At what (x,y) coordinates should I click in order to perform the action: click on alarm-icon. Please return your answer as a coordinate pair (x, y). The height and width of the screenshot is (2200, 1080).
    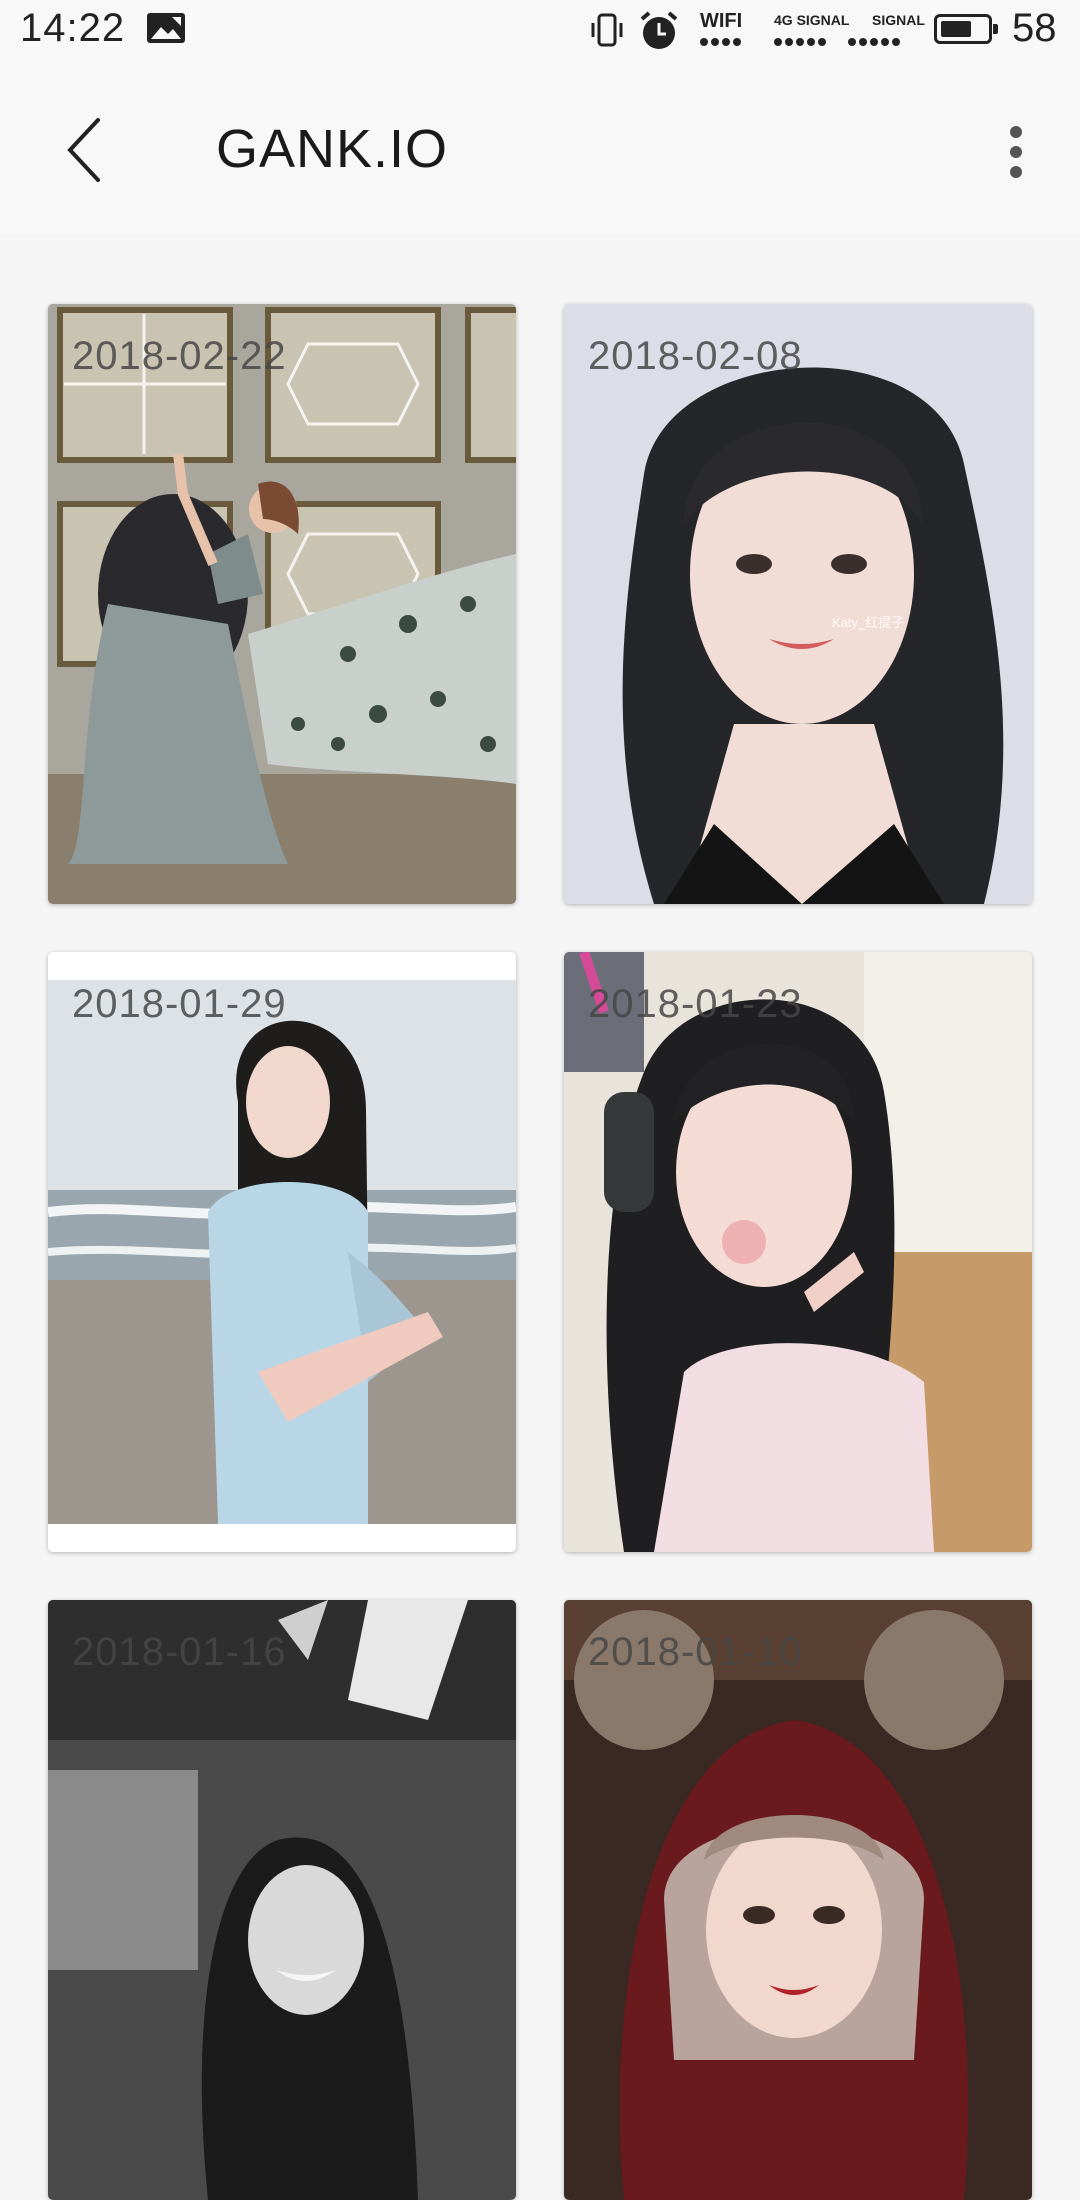
    Looking at the image, I should click on (659, 30).